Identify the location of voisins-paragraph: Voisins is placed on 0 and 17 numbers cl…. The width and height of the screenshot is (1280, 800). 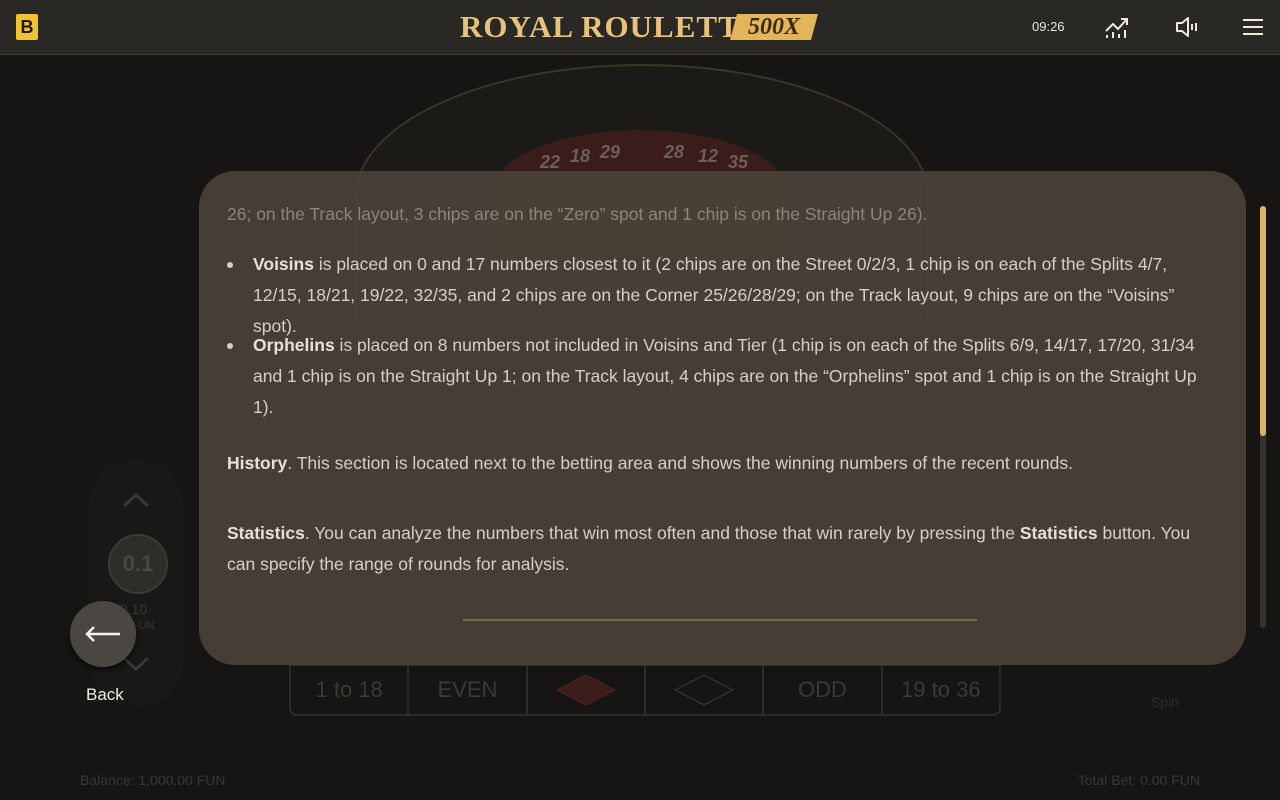
(733, 295).